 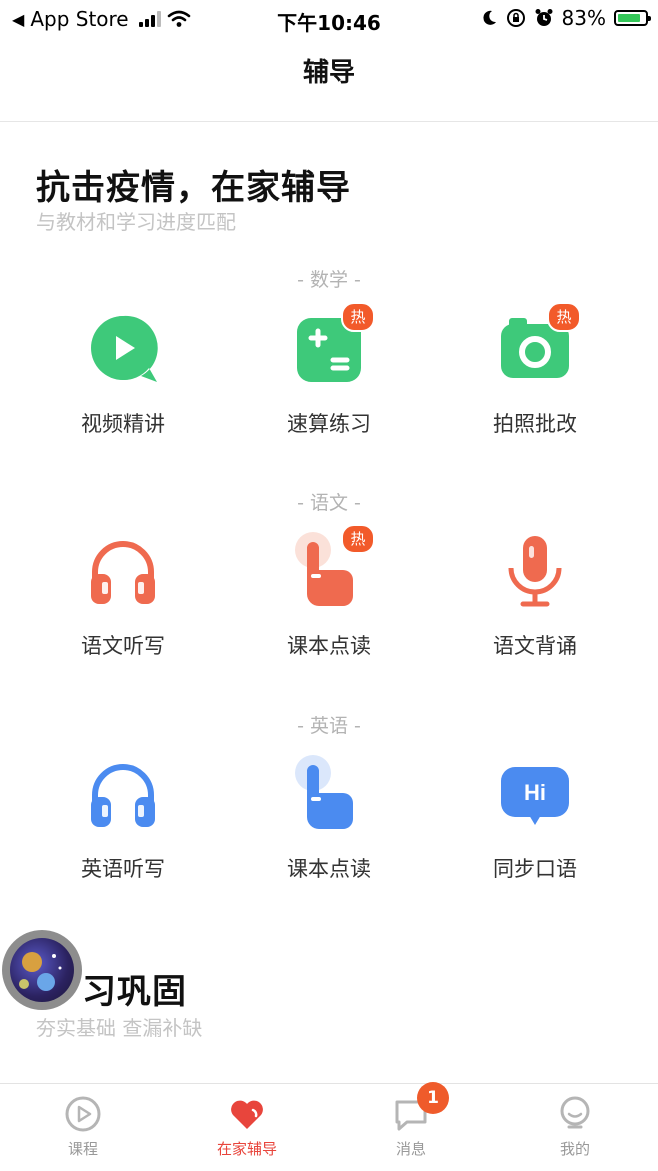 I want to click on tile-label: 视频精讲, so click(x=123, y=424).